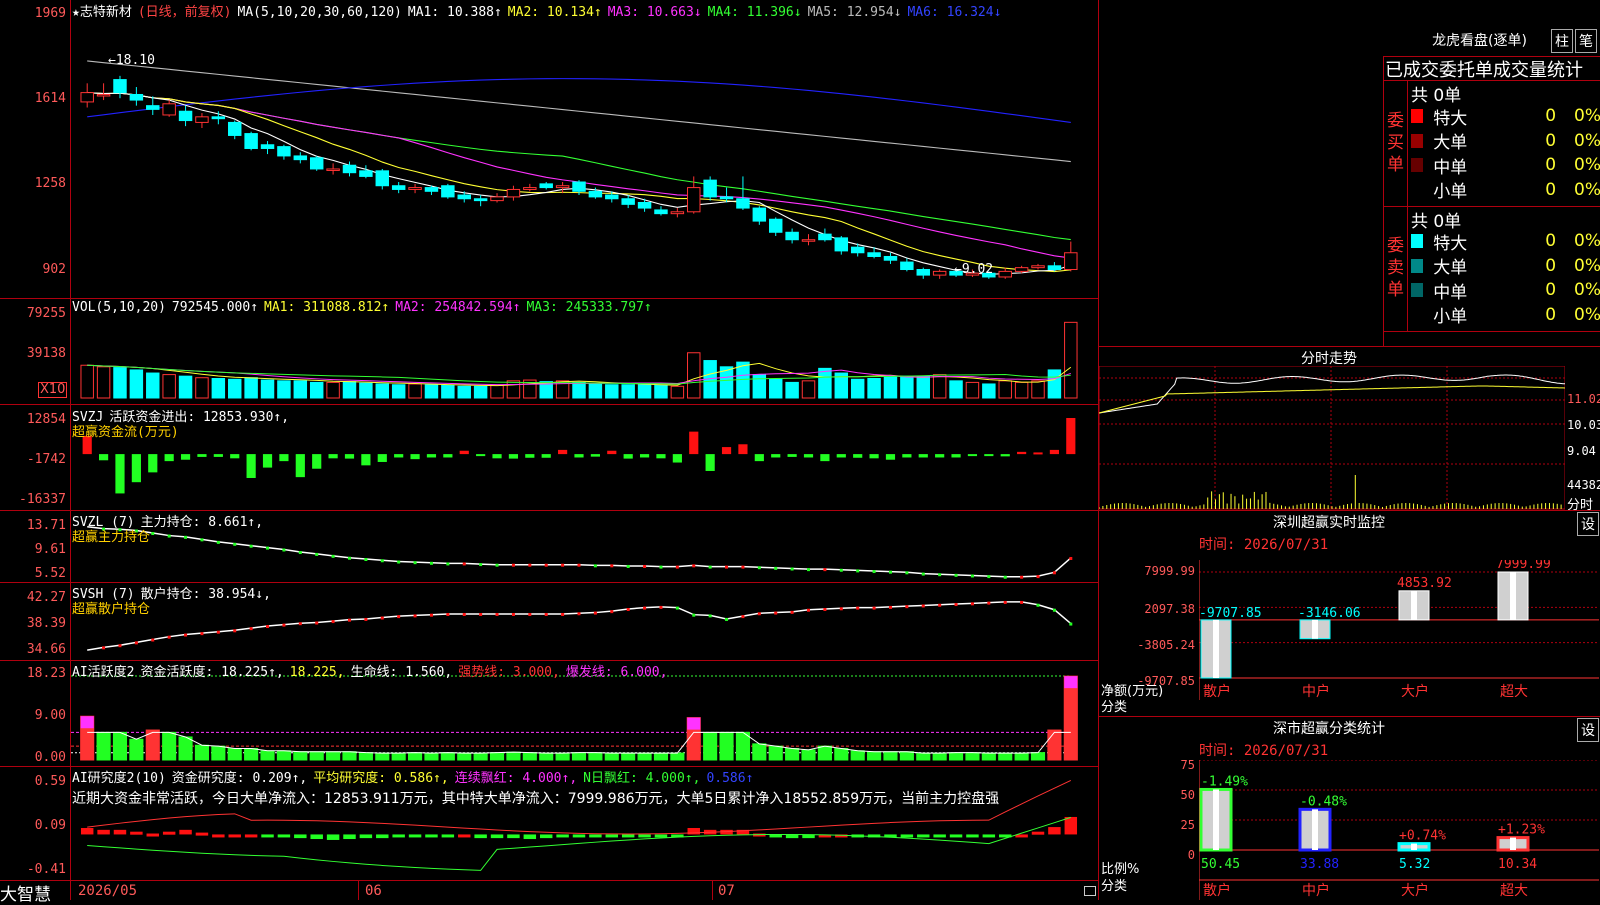 The width and height of the screenshot is (1600, 905). Describe the element at coordinates (1332, 438) in the screenshot. I see `intraday-chart` at that location.